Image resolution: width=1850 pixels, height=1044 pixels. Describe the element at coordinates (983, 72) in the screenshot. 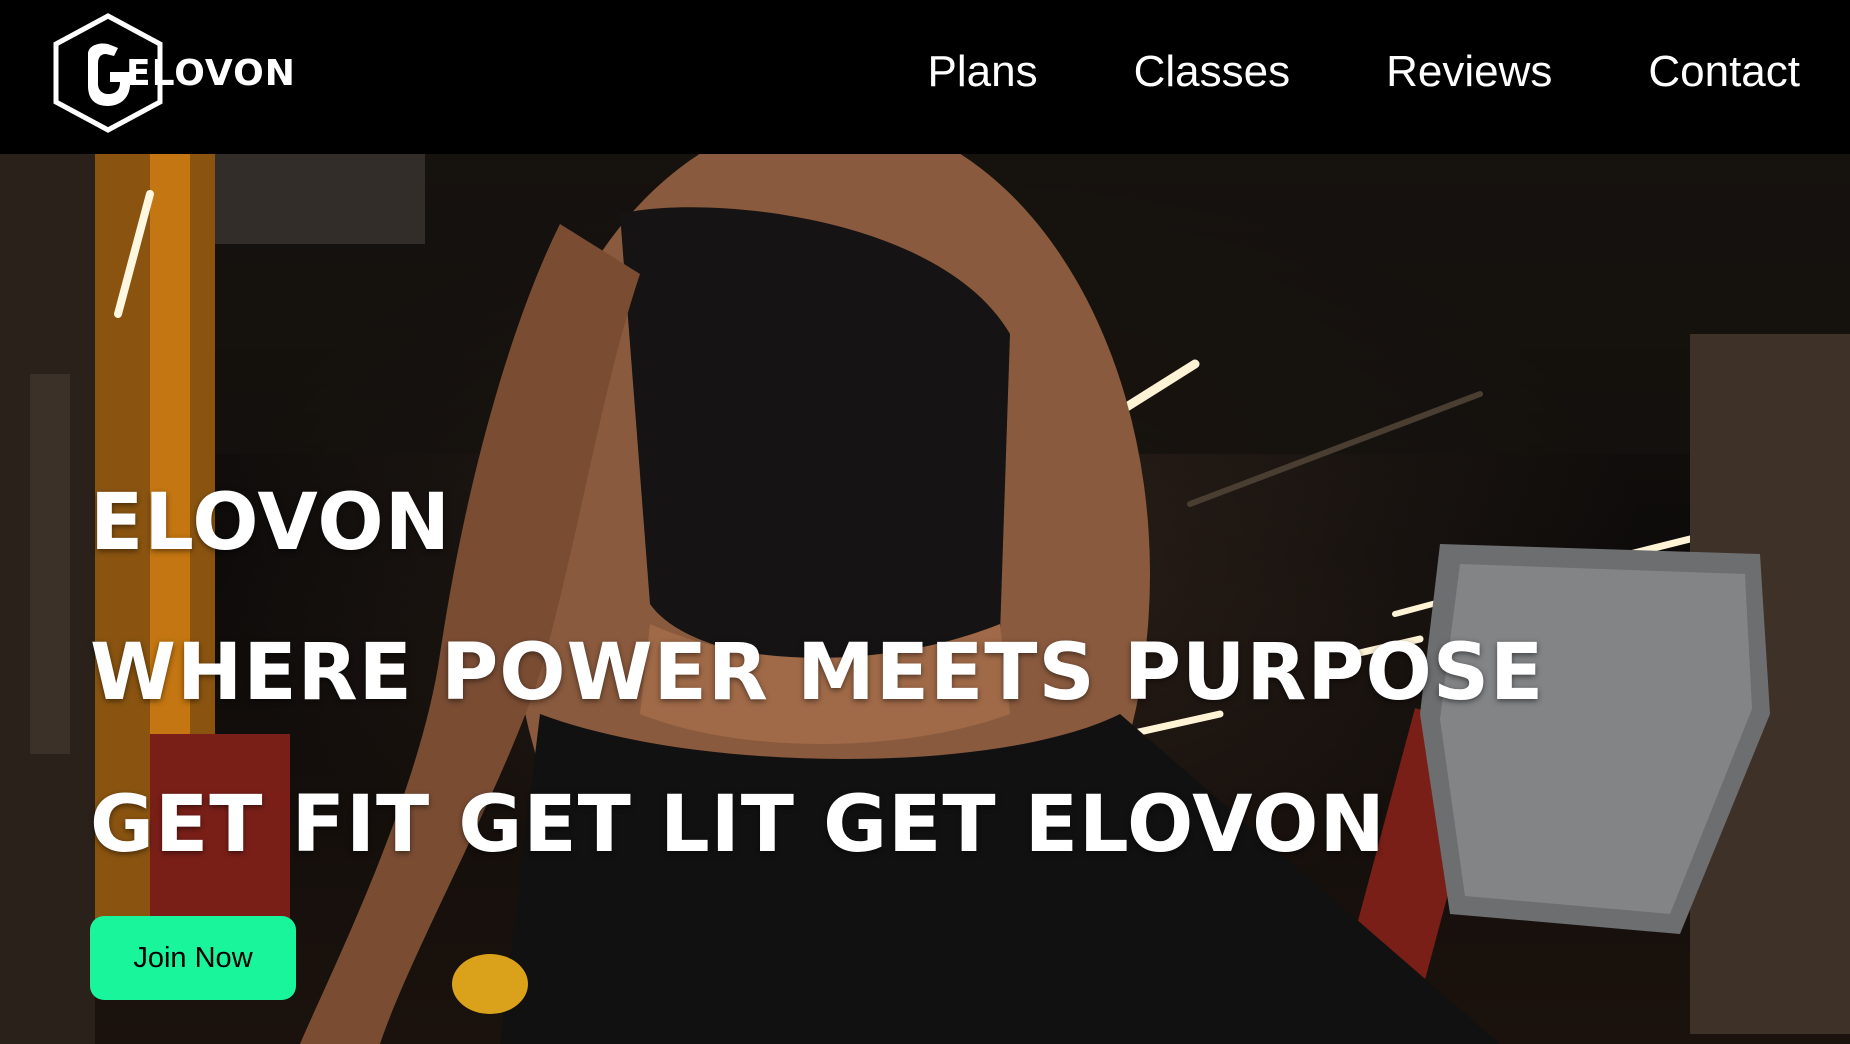

I see `nav-link-plans: Plans` at that location.